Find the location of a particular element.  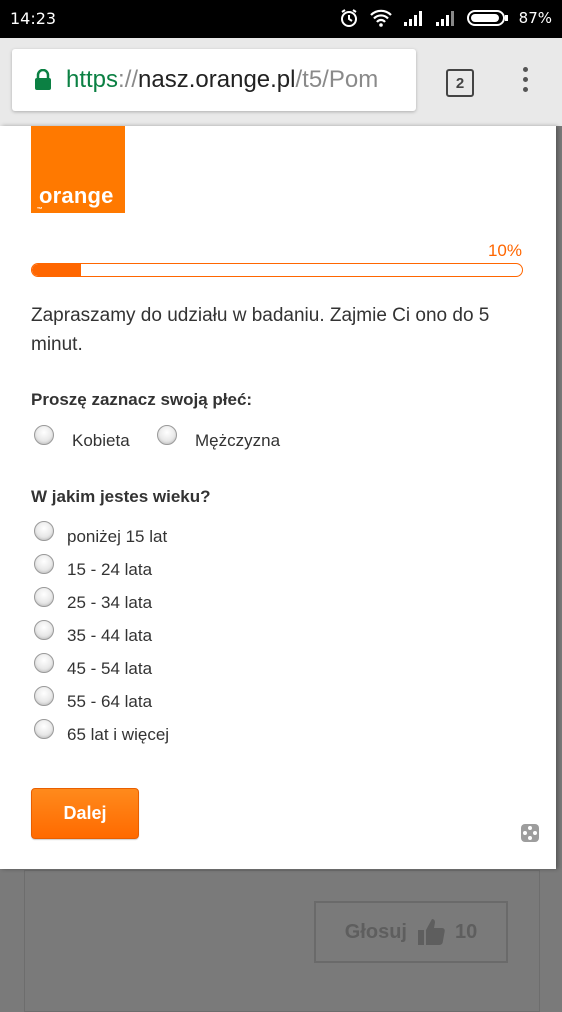

progress-percent: 10% is located at coordinates (504, 250).